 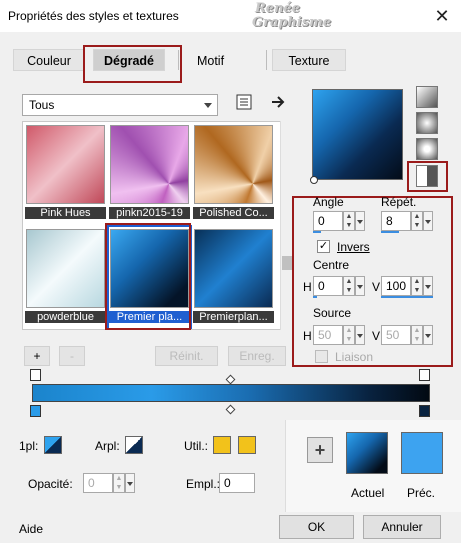 I want to click on background-plane-swatch, so click(x=134, y=445).